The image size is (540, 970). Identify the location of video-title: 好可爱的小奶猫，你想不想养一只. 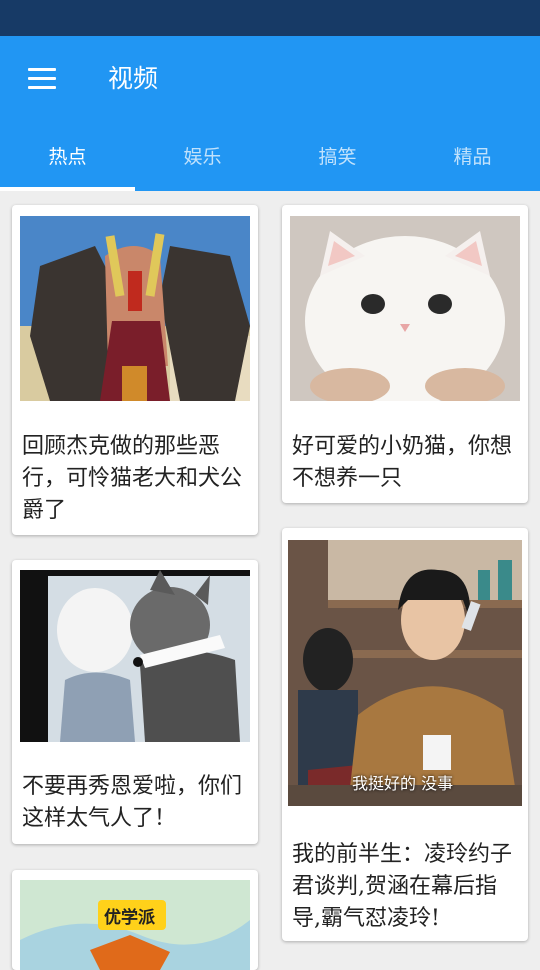
(402, 462).